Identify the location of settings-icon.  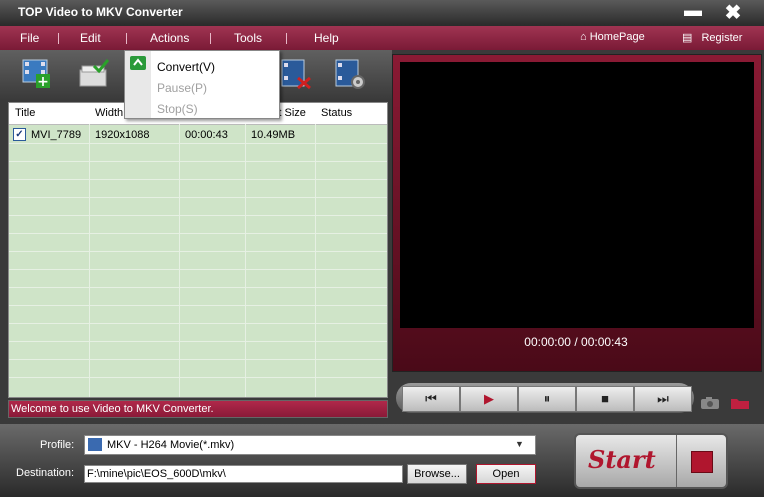
(350, 74).